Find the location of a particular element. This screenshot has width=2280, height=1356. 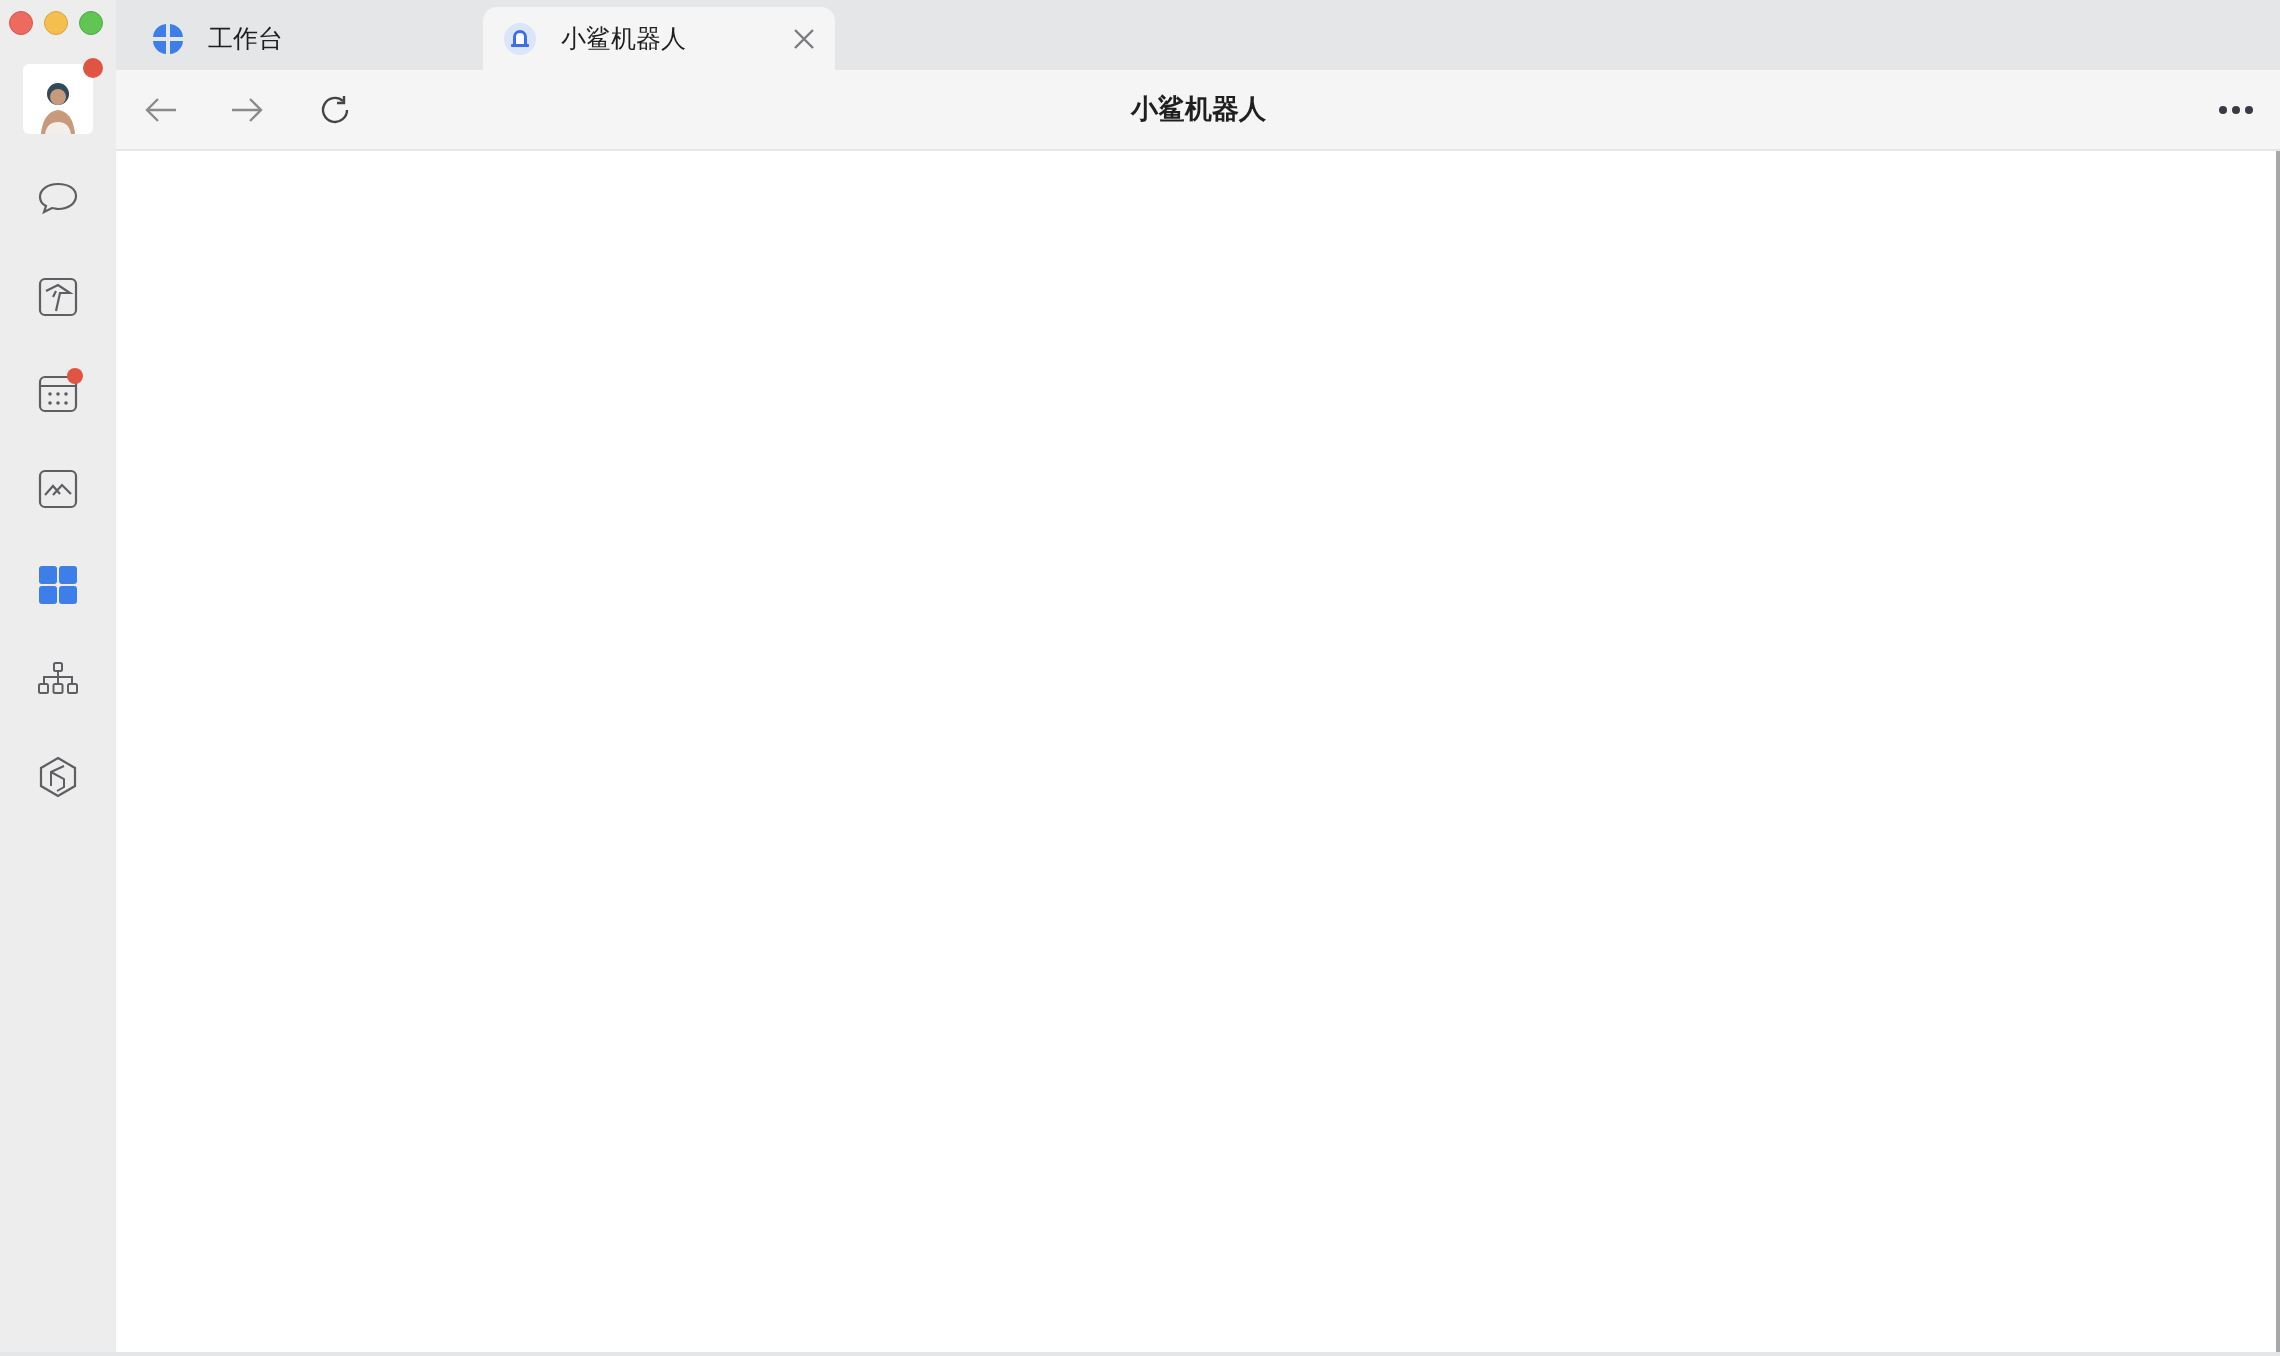

avatar is located at coordinates (58, 99).